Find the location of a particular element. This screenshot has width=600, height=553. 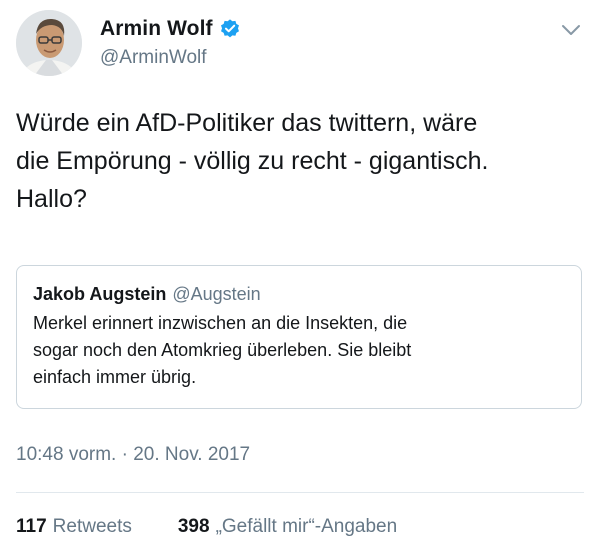

retweets-label: Retweets is located at coordinates (92, 526).